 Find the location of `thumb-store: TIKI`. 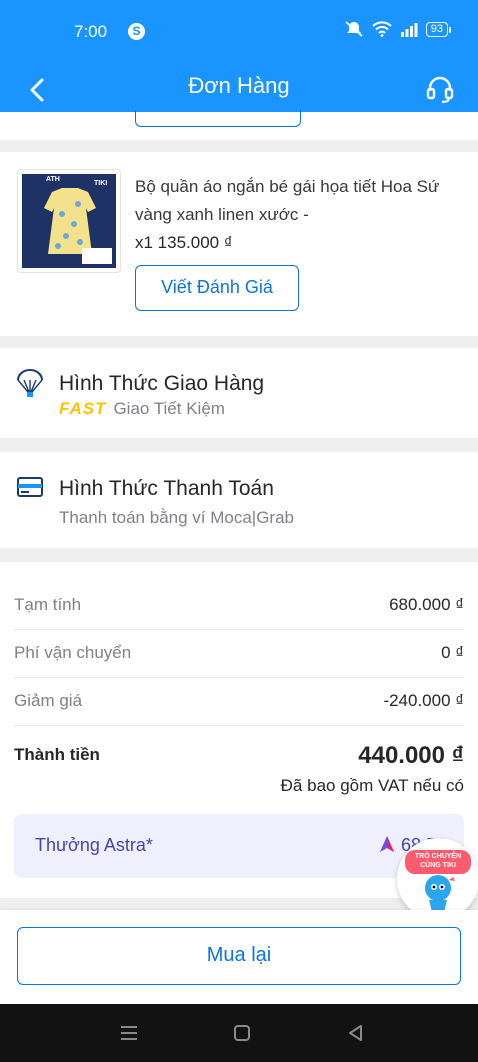

thumb-store: TIKI is located at coordinates (101, 183).